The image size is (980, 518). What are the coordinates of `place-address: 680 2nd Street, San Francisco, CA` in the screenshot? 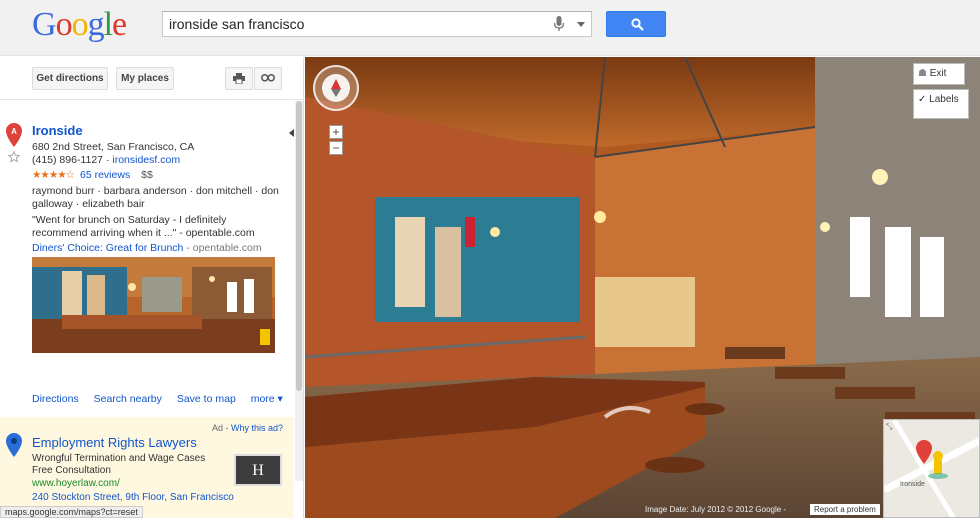 It's located at (113, 147).